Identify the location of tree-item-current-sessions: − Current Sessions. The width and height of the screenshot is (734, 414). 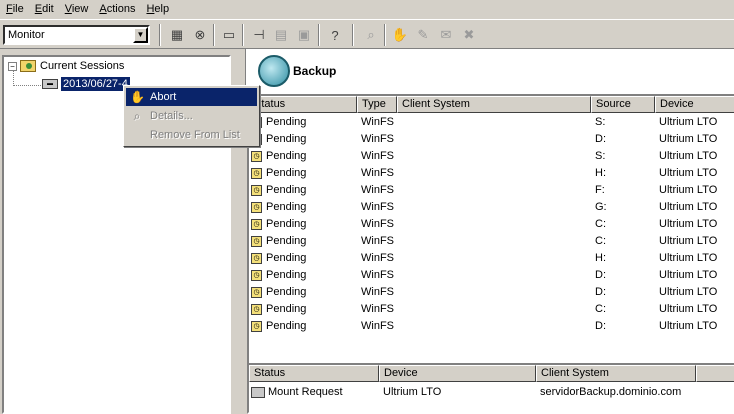
(66, 66).